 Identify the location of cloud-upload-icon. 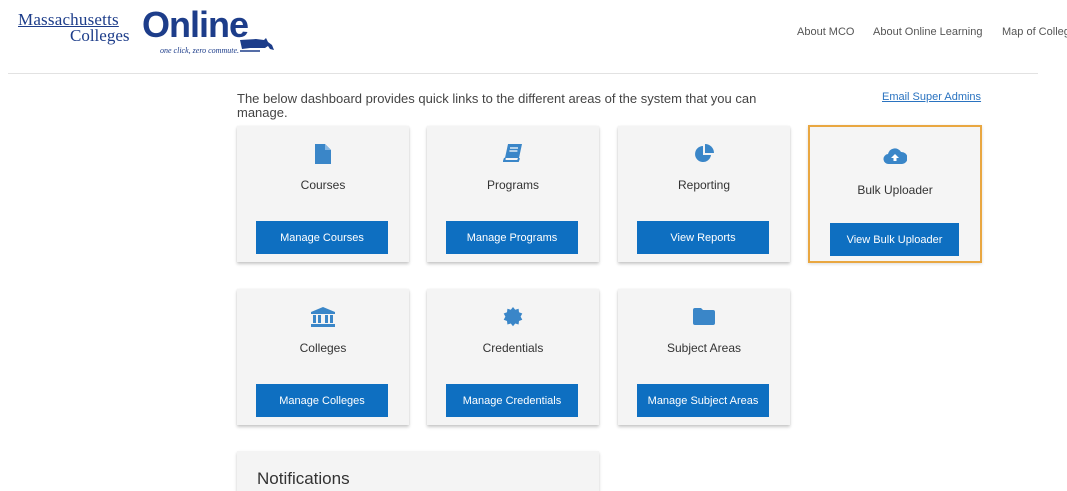
(895, 157).